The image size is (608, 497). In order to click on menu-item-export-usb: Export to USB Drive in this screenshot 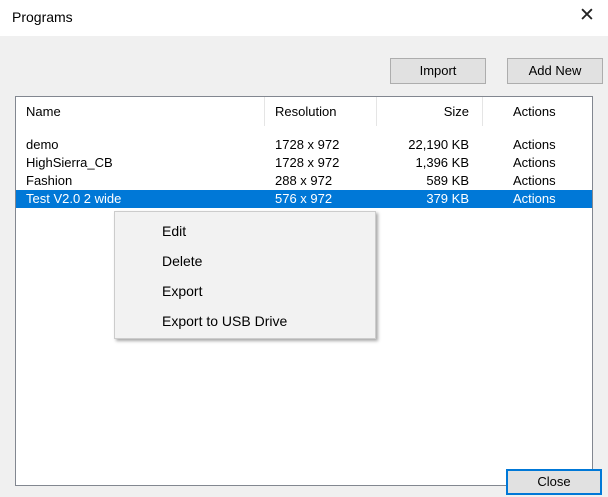, I will do `click(245, 321)`.